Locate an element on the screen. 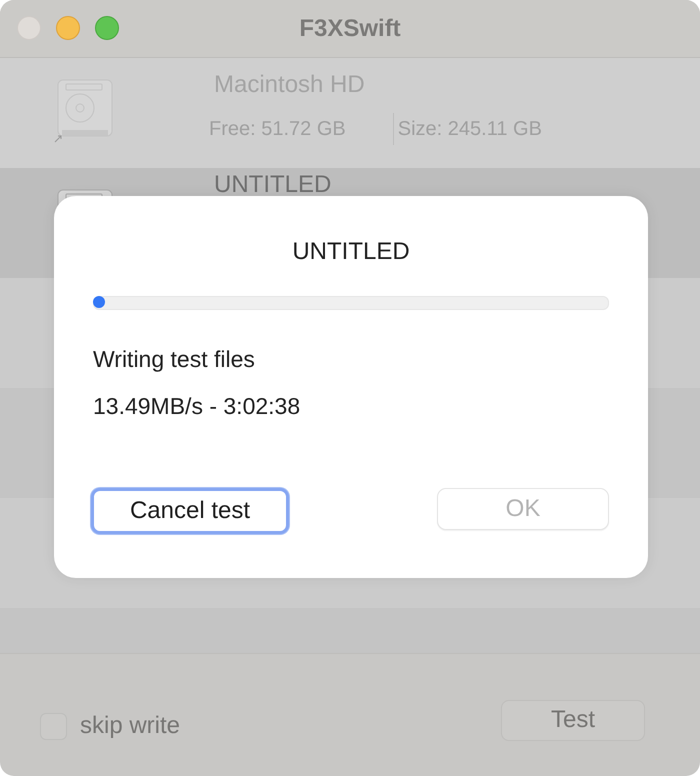 The height and width of the screenshot is (776, 700). zoom-button is located at coordinates (107, 28).